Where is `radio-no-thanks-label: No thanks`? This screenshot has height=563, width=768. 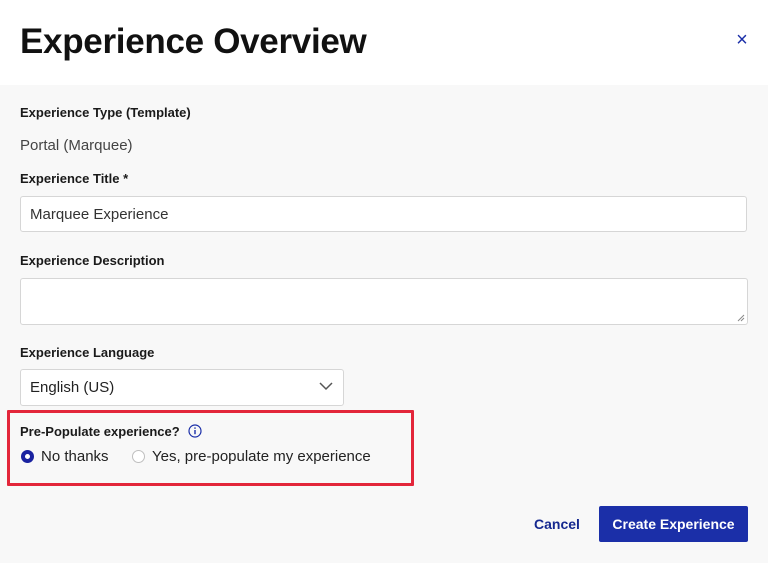
radio-no-thanks-label: No thanks is located at coordinates (75, 456).